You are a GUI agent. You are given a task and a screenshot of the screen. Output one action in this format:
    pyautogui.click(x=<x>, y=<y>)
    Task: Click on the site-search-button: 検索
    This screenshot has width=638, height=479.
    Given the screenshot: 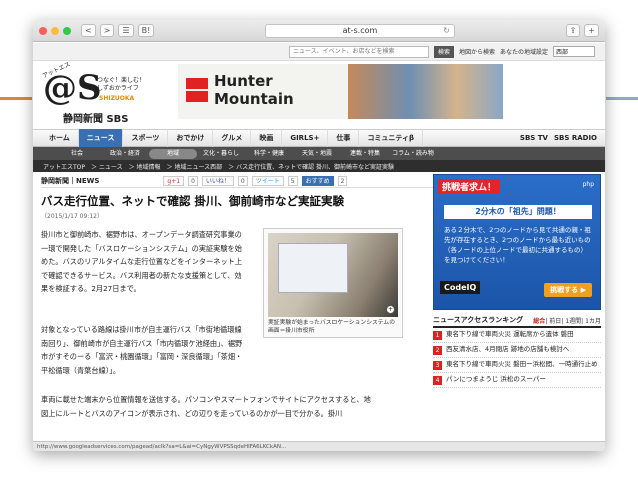 What is the action you would take?
    pyautogui.click(x=443, y=51)
    